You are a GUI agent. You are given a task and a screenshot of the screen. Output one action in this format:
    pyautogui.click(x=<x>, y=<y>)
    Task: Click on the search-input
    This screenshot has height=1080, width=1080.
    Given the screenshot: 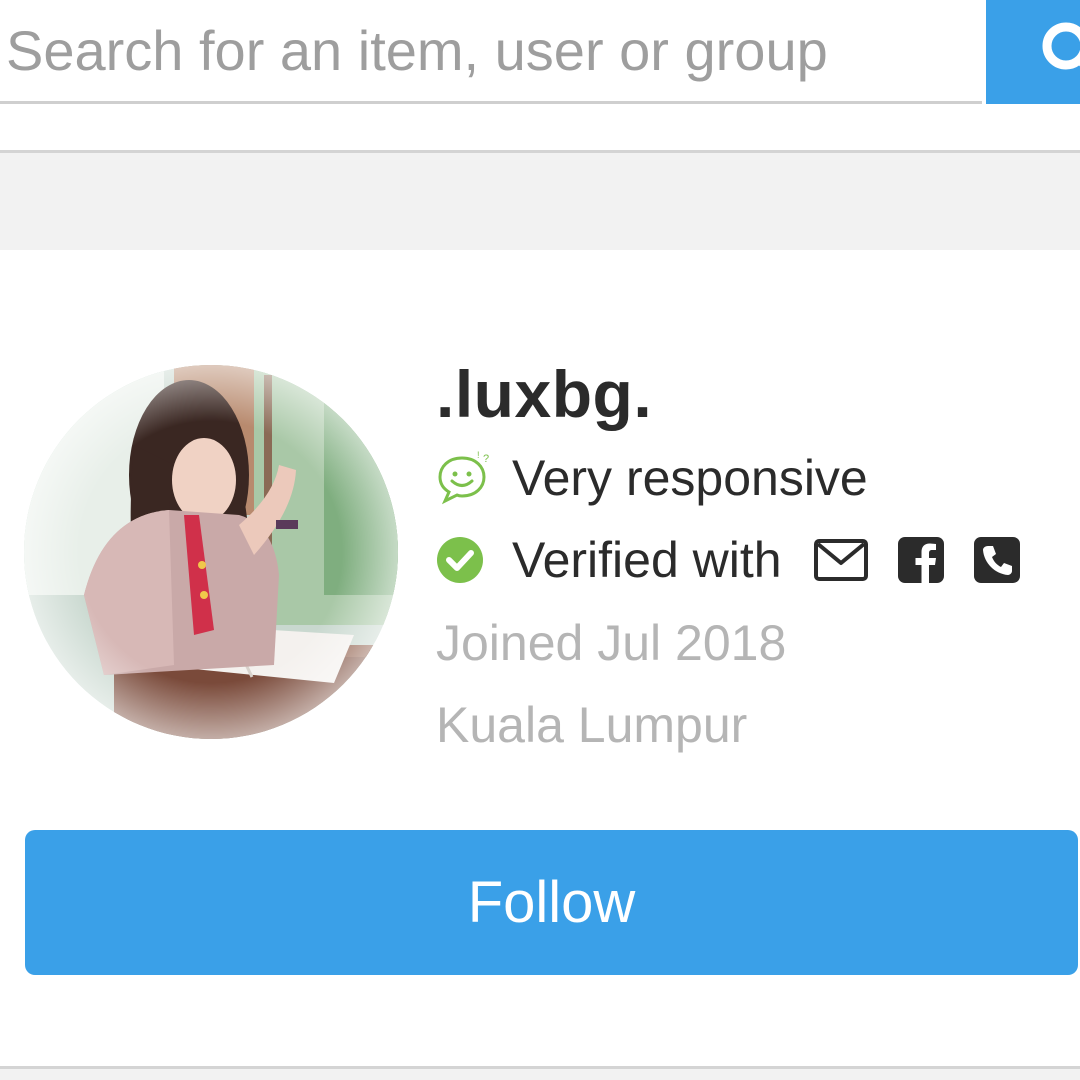 What is the action you would take?
    pyautogui.click(x=491, y=52)
    